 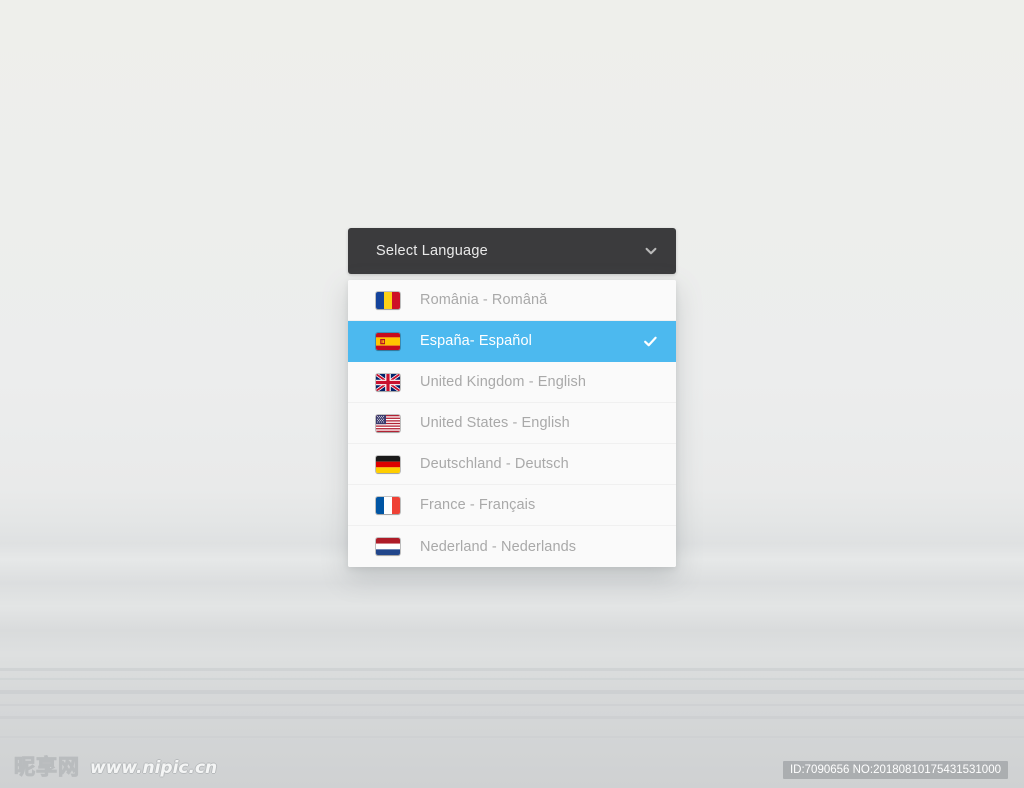 What do you see at coordinates (895, 770) in the screenshot?
I see `id-badge: ID:7090656 NO:20180810175431531000` at bounding box center [895, 770].